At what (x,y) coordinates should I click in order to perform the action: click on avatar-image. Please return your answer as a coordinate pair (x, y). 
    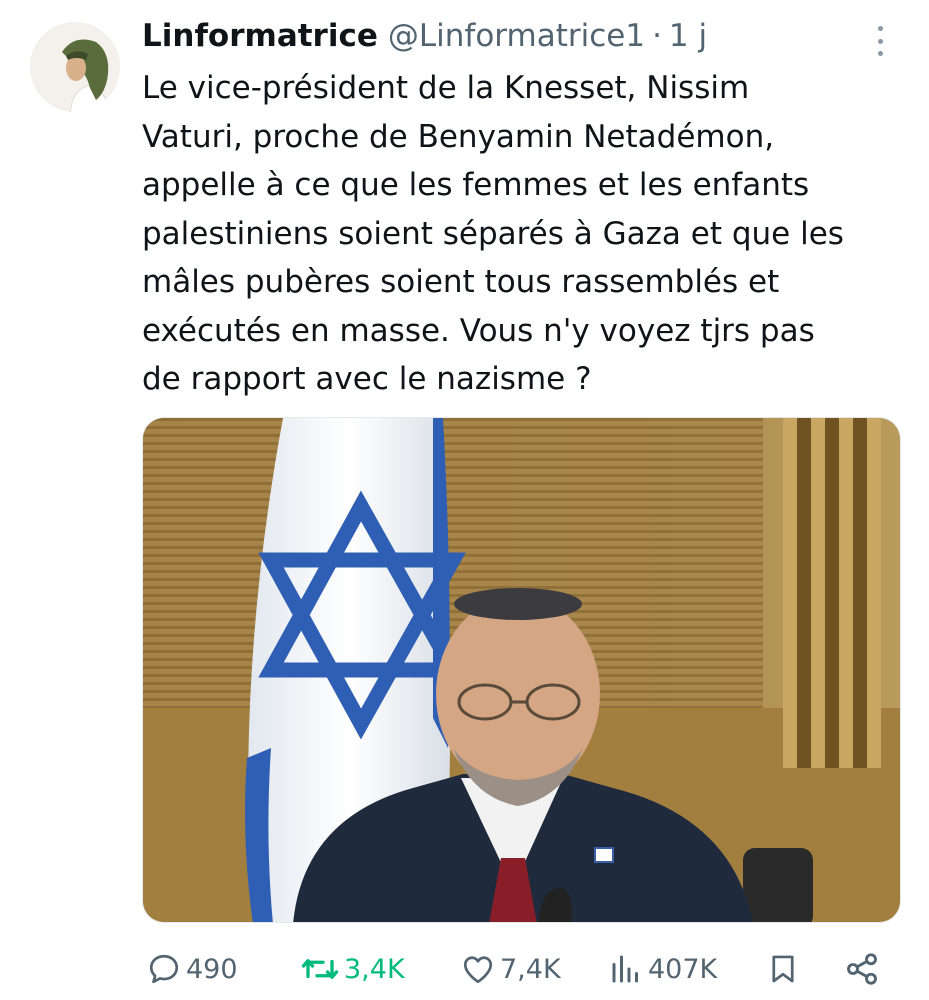
    Looking at the image, I should click on (75, 67).